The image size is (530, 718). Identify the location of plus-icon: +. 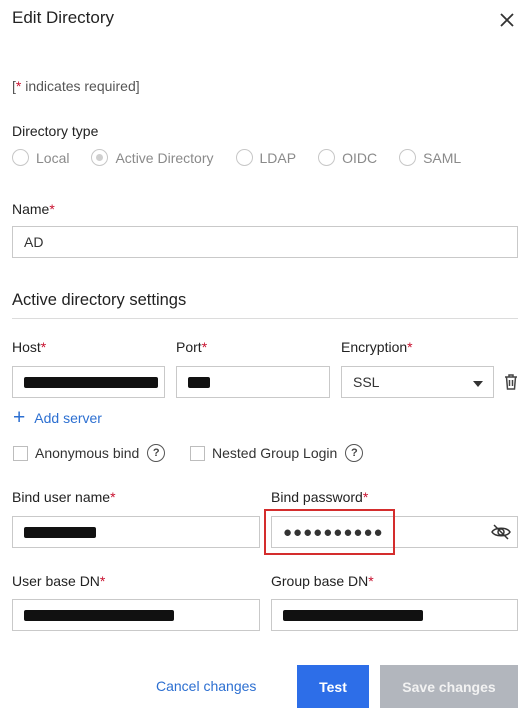
(19, 417).